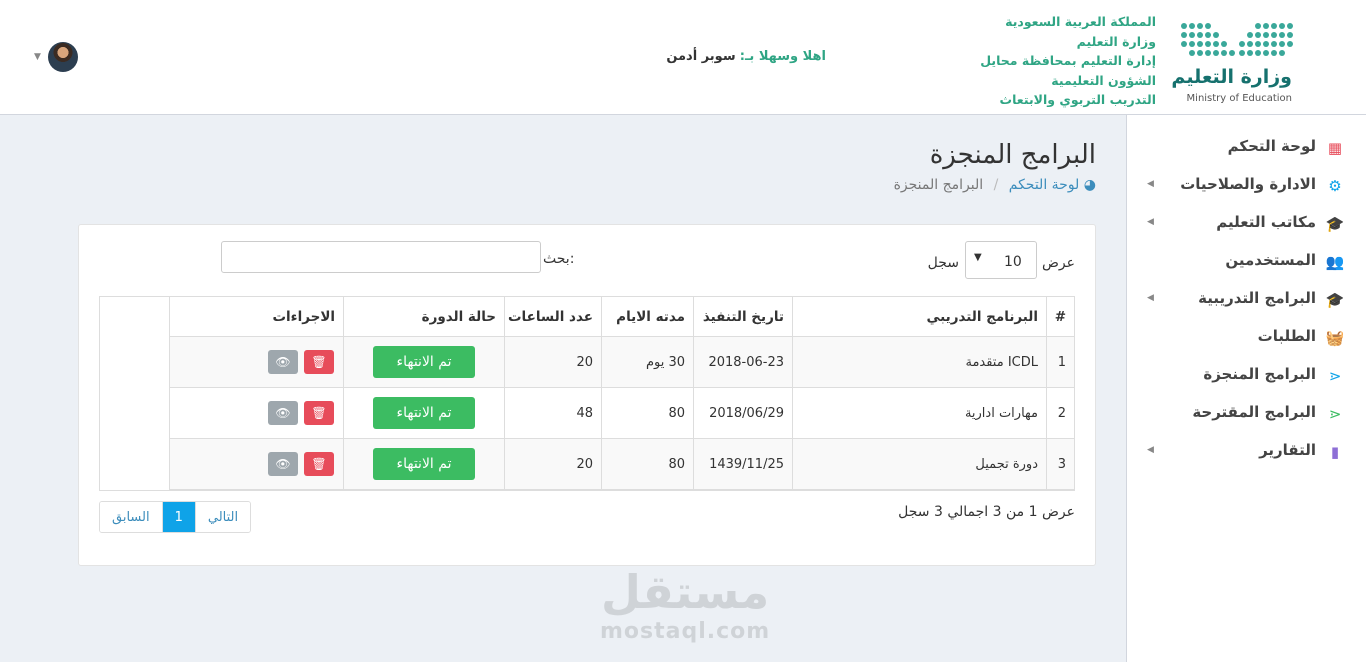  I want to click on logo-arabic-text: وزارة التعليم, so click(1231, 77).